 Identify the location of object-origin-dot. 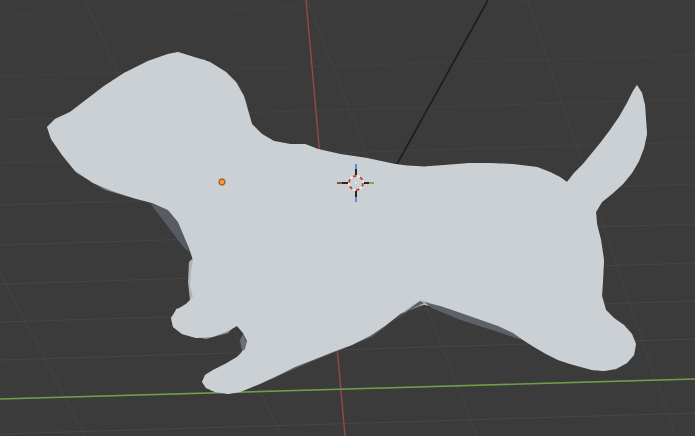
(222, 182).